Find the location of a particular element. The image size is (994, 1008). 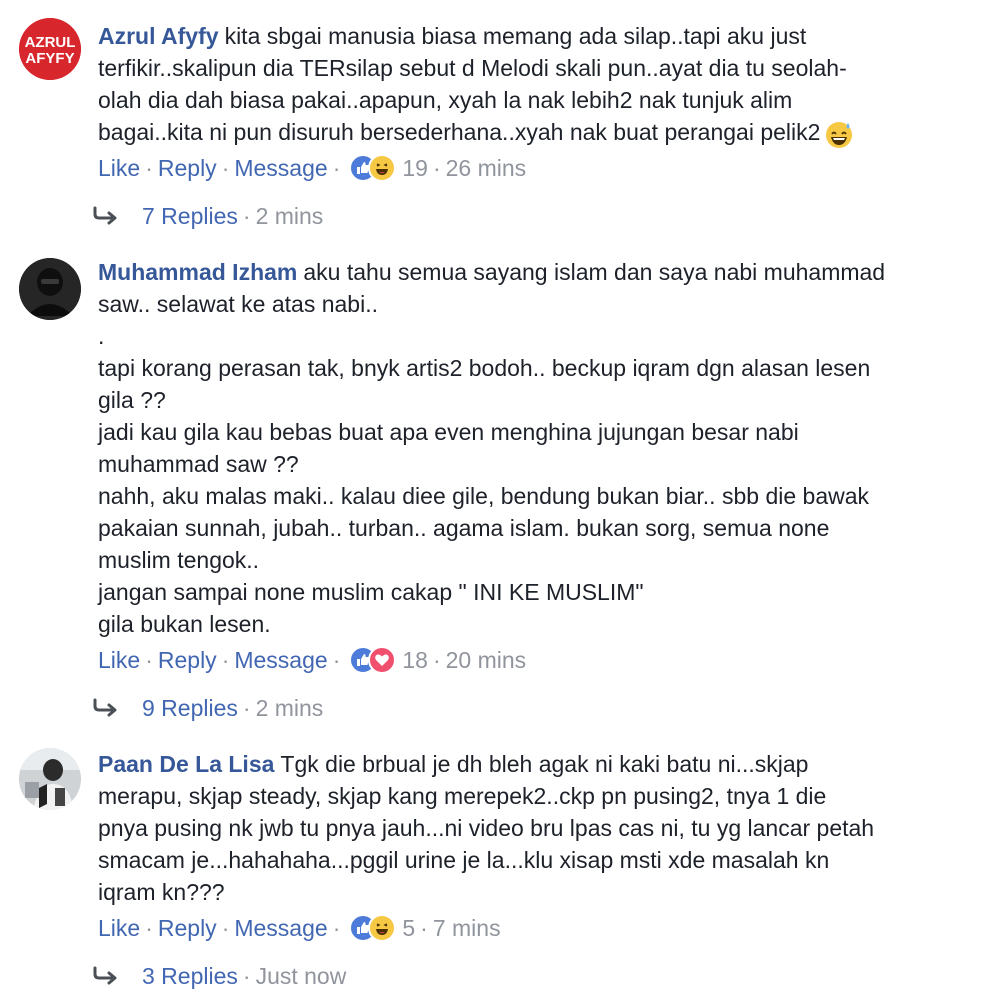

comment-text-line: gila bukan lesen. is located at coordinates (184, 624).